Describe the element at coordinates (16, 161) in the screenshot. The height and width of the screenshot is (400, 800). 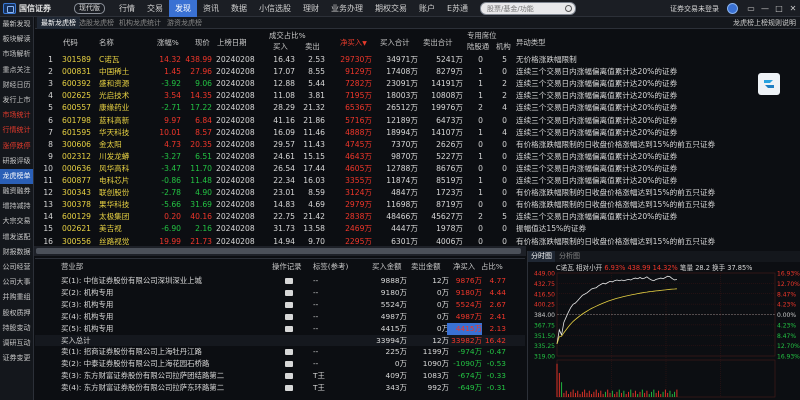
I see `sidebar-item-9: 研报评级` at that location.